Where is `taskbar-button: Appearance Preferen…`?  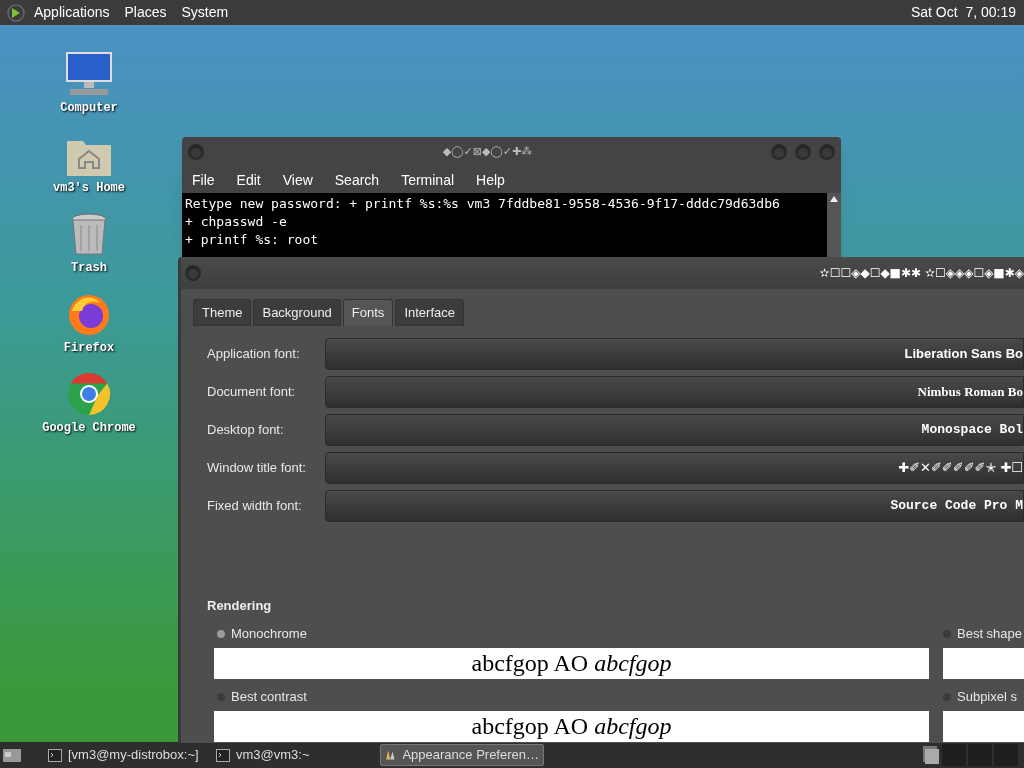
taskbar-button: Appearance Preferen… is located at coordinates (462, 755).